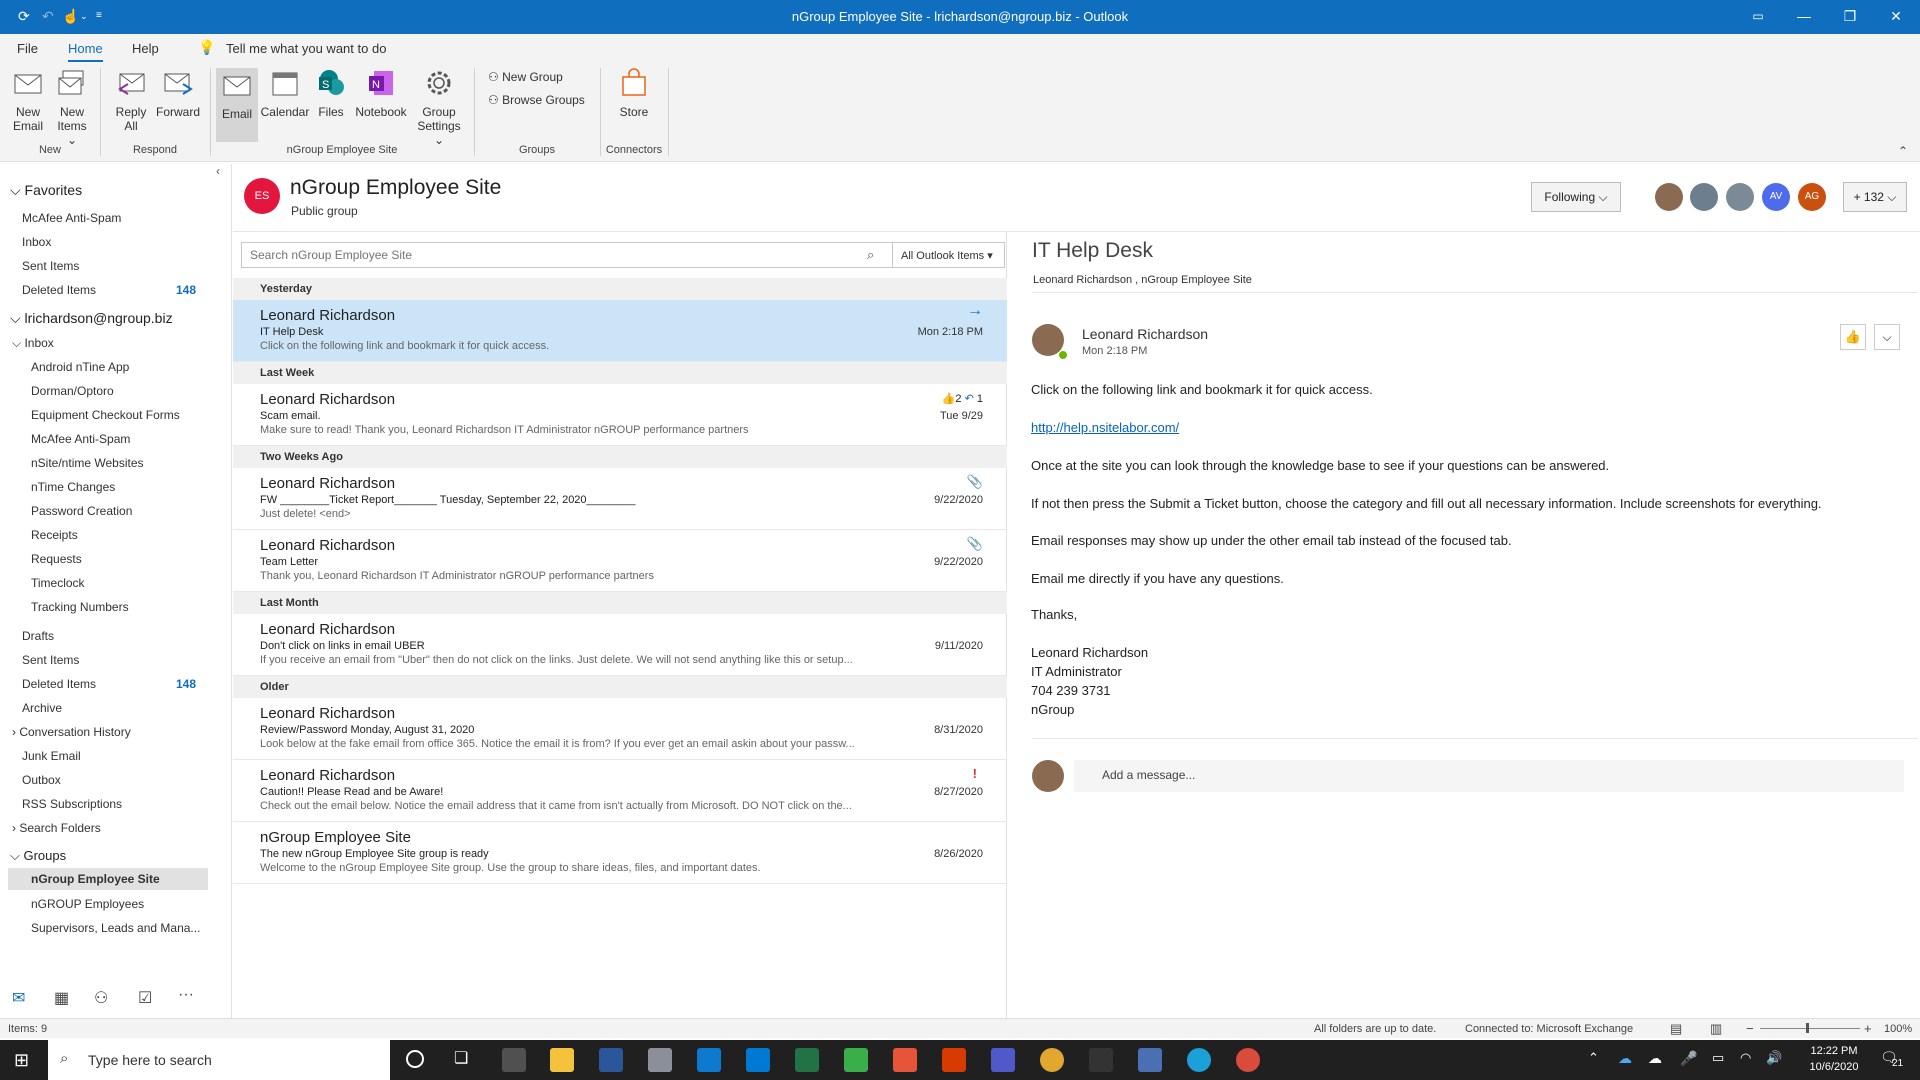 The height and width of the screenshot is (1080, 1920). I want to click on tasks-nav-icon: ☑, so click(145, 998).